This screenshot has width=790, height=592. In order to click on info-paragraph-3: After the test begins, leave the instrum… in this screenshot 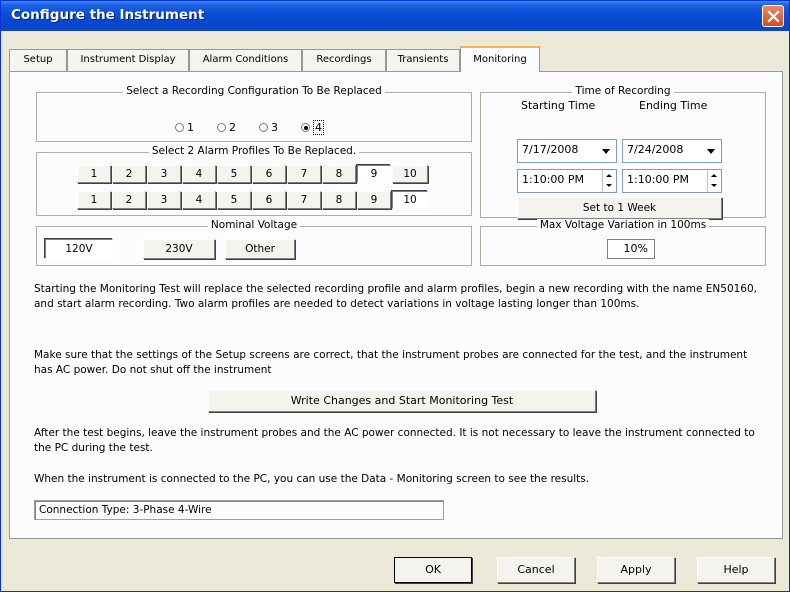, I will do `click(394, 440)`.